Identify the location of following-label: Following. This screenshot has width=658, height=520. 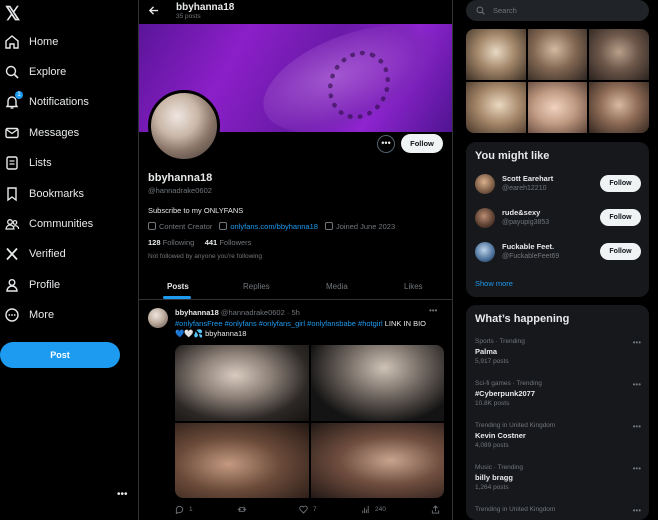
(178, 242).